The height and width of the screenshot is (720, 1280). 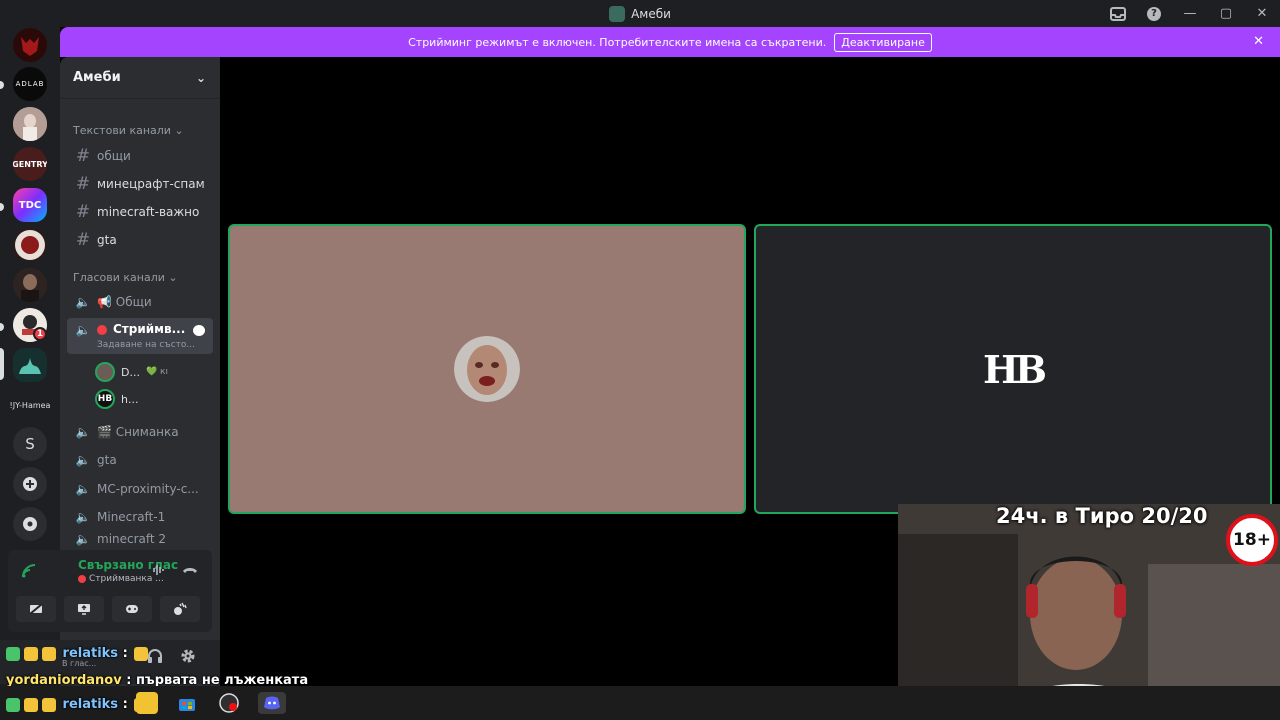 I want to click on screen-share-button, so click(x=84, y=609).